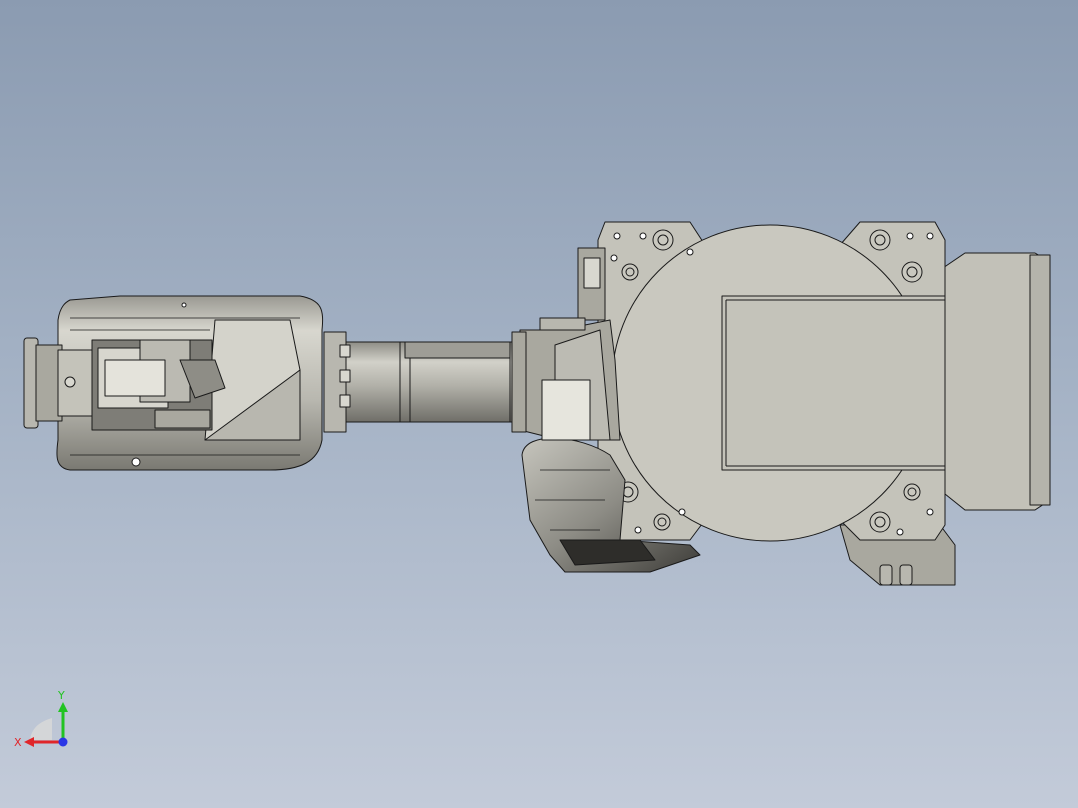 The image size is (1078, 808). Describe the element at coordinates (566, 410) in the screenshot. I see `arm-cover-plate` at that location.